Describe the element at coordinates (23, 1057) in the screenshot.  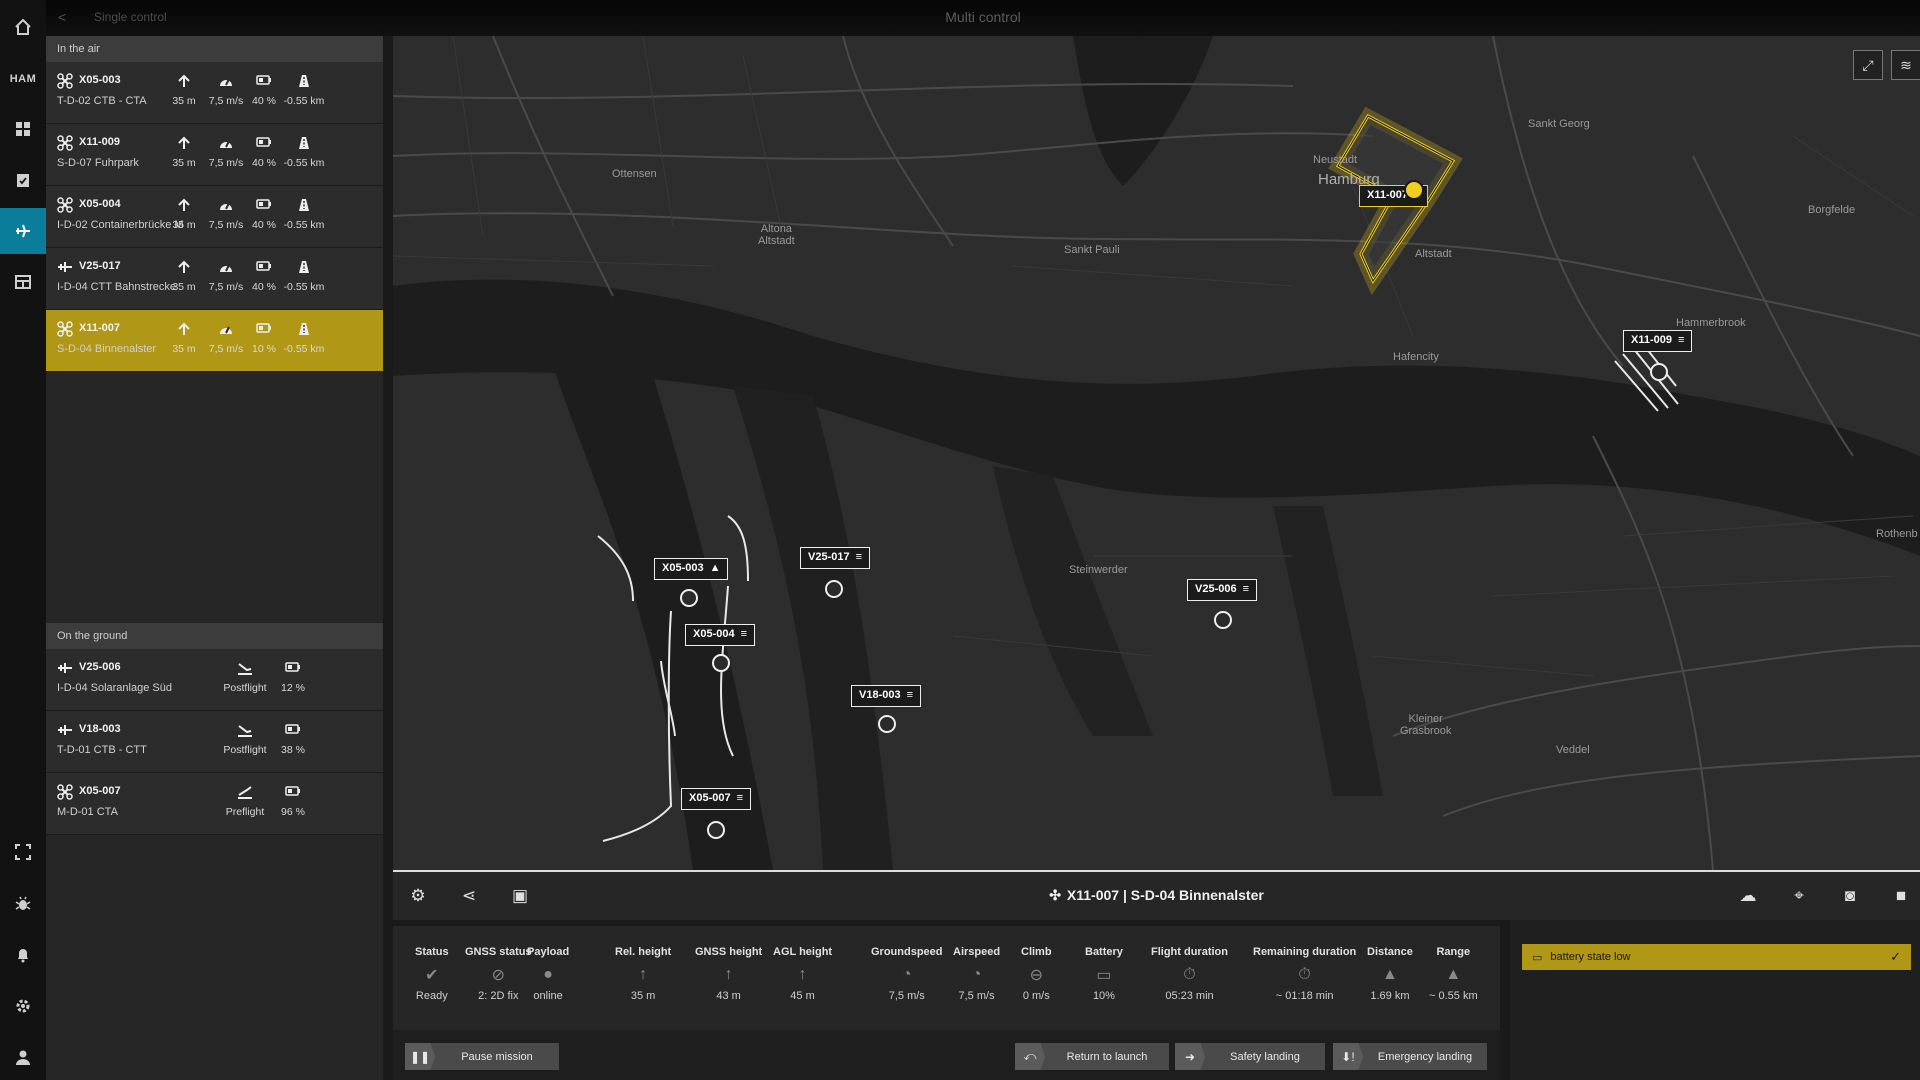
I see `user-button` at that location.